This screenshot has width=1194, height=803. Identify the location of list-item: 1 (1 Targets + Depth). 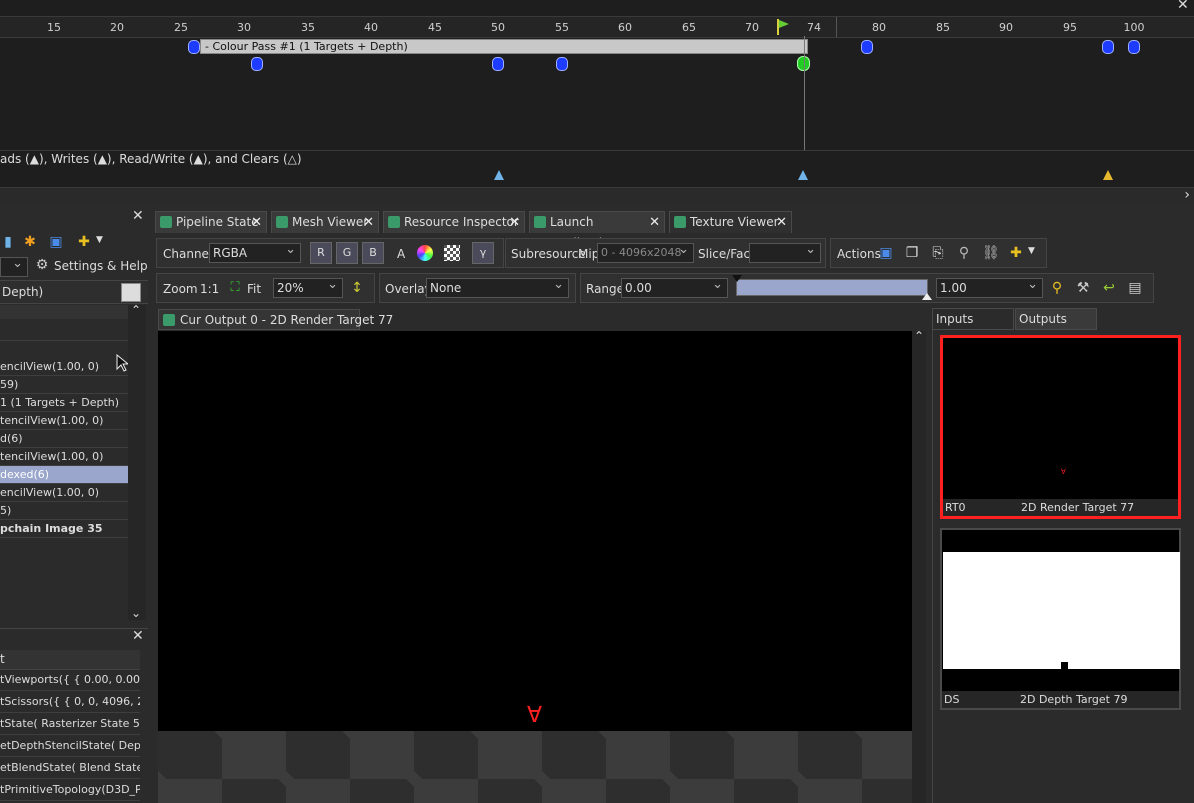
(64, 403).